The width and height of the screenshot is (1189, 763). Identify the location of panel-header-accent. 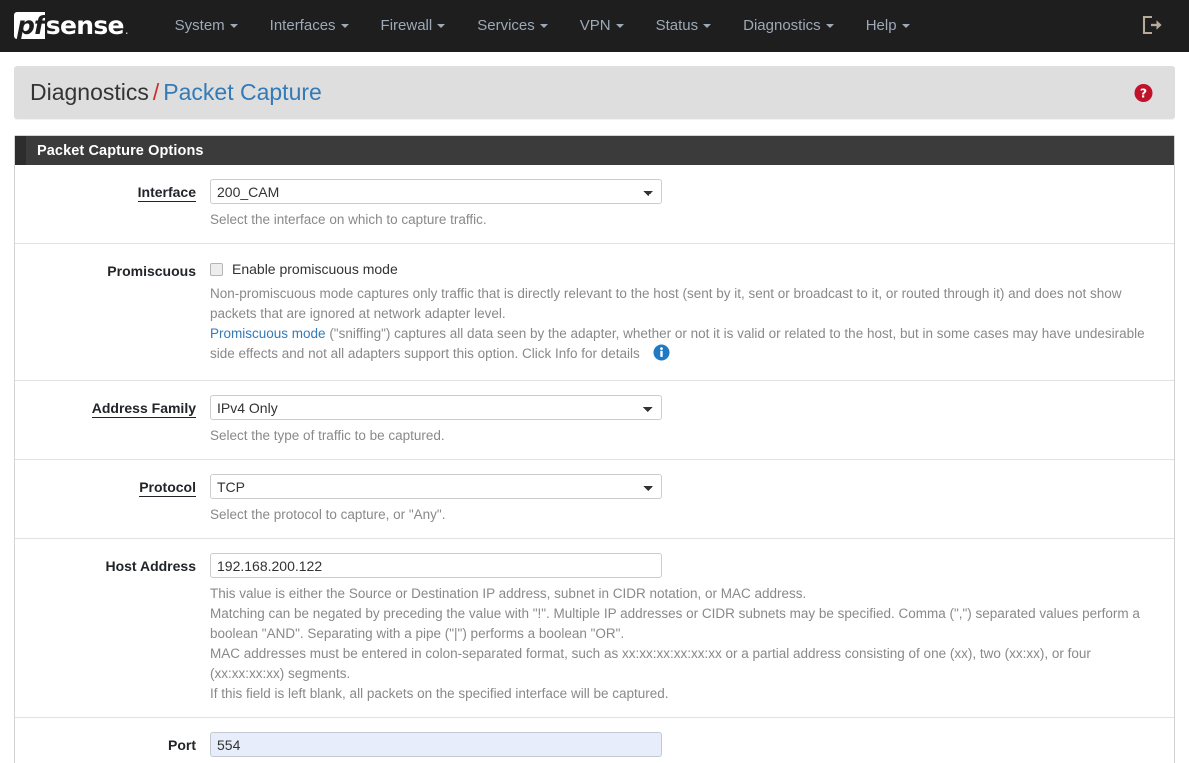
(20, 150).